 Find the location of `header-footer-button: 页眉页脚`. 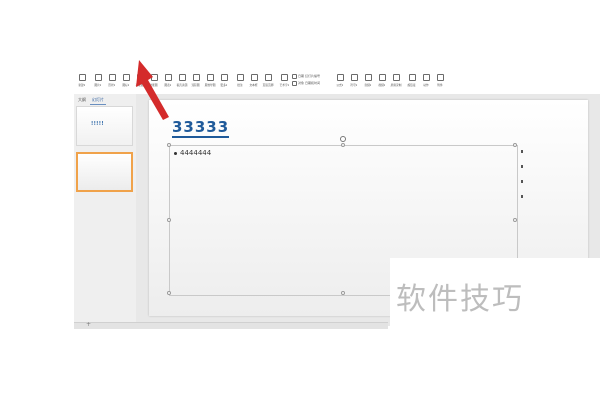

header-footer-button: 页眉页脚 is located at coordinates (268, 82).